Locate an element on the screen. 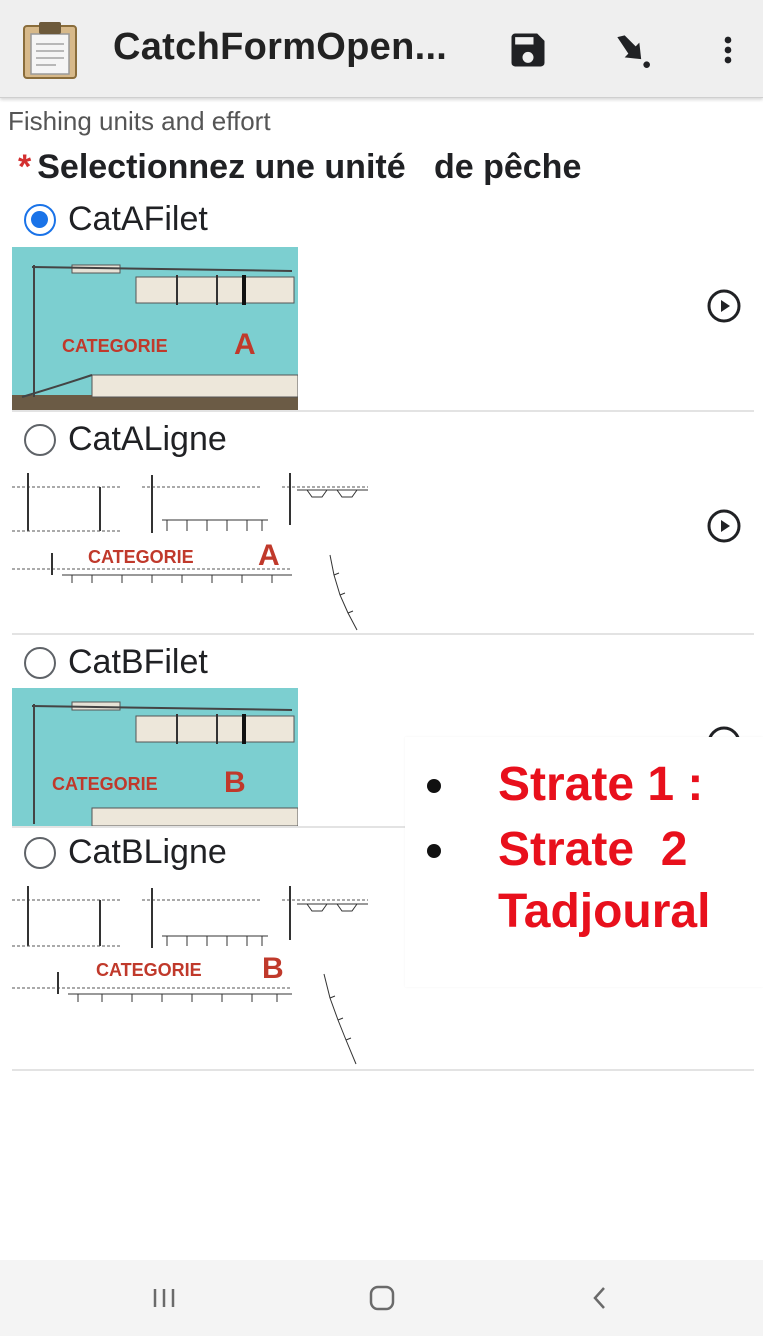 This screenshot has width=763, height=1336. choice-radio-row: CatAFilet is located at coordinates (116, 219).